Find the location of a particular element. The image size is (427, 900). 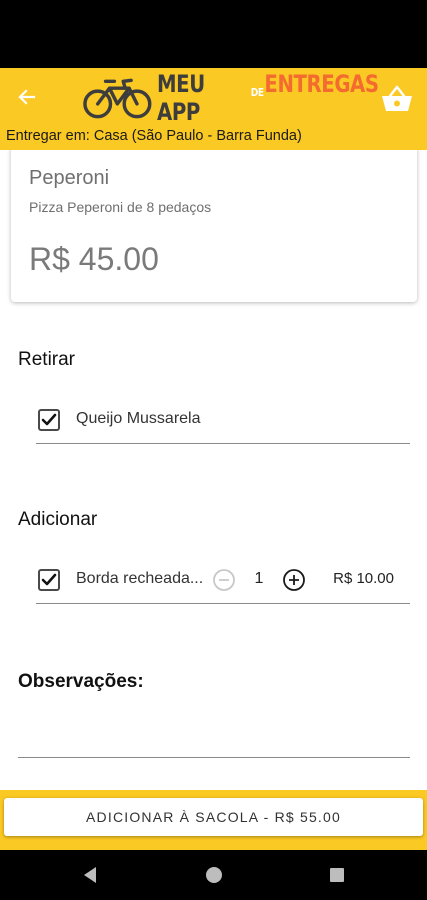

remove-item-row: Queijo Mussarela is located at coordinates (223, 420).